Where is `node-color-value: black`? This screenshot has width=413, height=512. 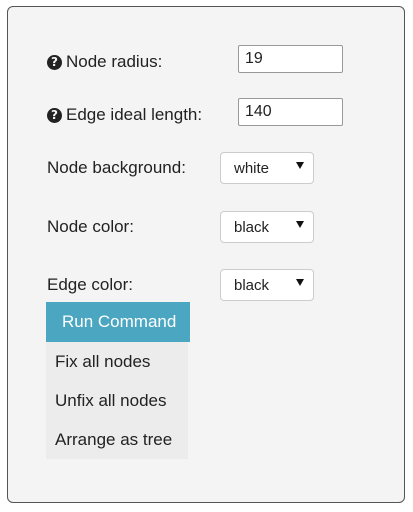
node-color-value: black is located at coordinates (252, 227).